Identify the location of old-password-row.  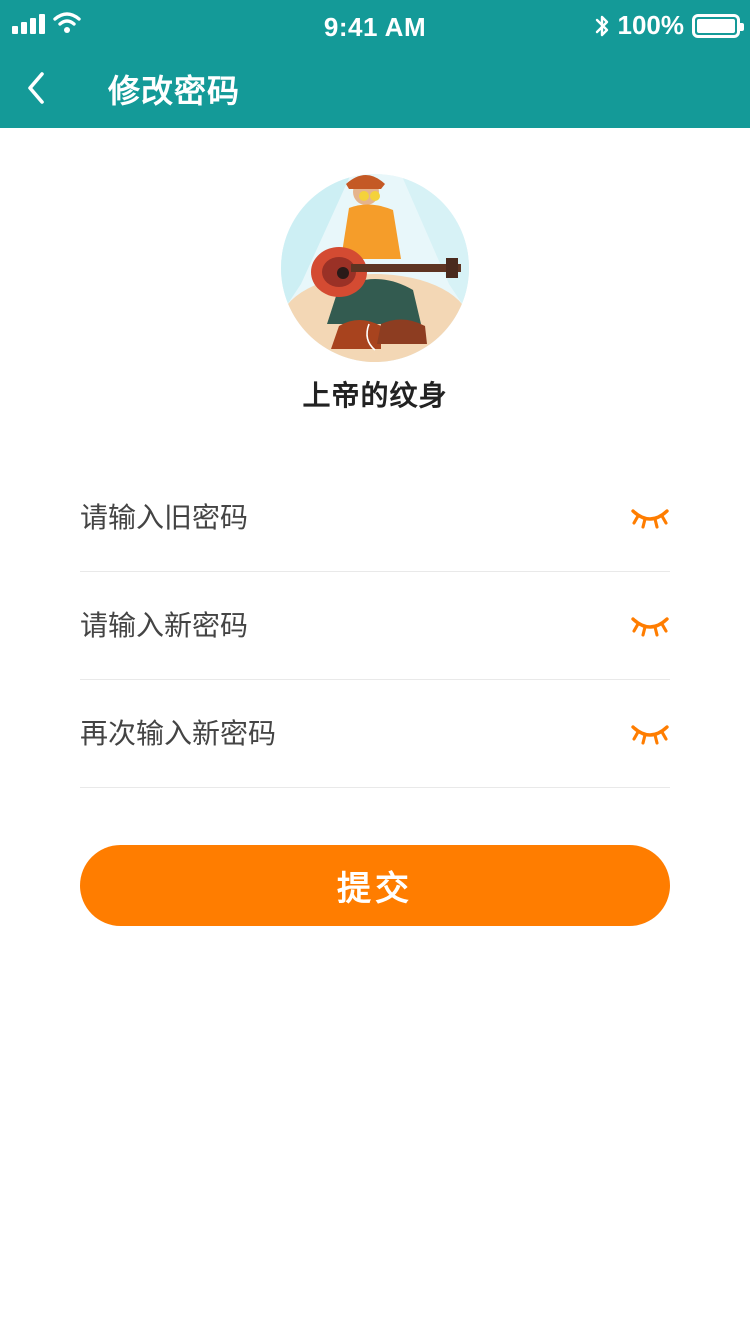
(375, 518).